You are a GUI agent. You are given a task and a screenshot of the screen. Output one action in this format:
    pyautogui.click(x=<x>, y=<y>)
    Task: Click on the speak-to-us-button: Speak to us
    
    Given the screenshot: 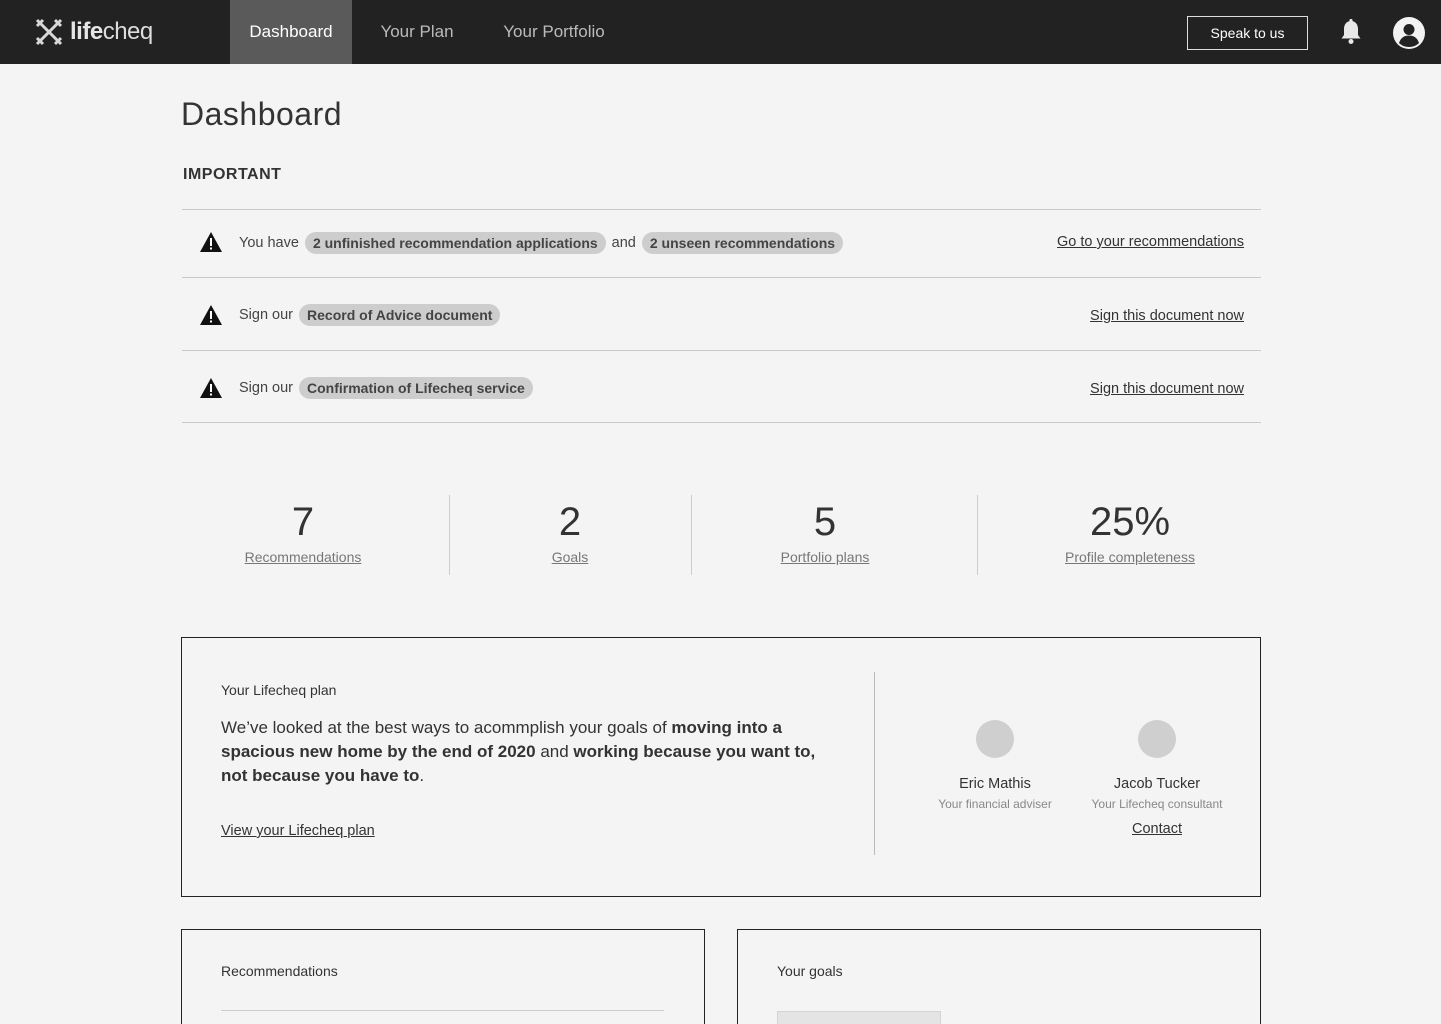 What is the action you would take?
    pyautogui.click(x=1247, y=33)
    